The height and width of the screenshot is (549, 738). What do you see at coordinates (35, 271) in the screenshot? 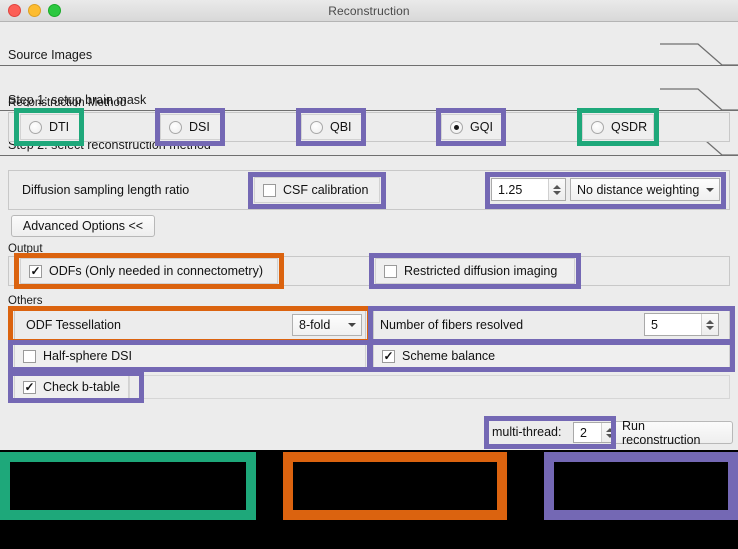
I see `checkbox-icon-odfs` at bounding box center [35, 271].